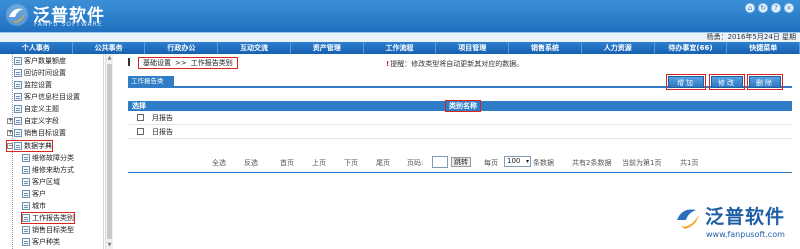 The height and width of the screenshot is (249, 800). I want to click on nav-item: 人力资源, so click(618, 48).